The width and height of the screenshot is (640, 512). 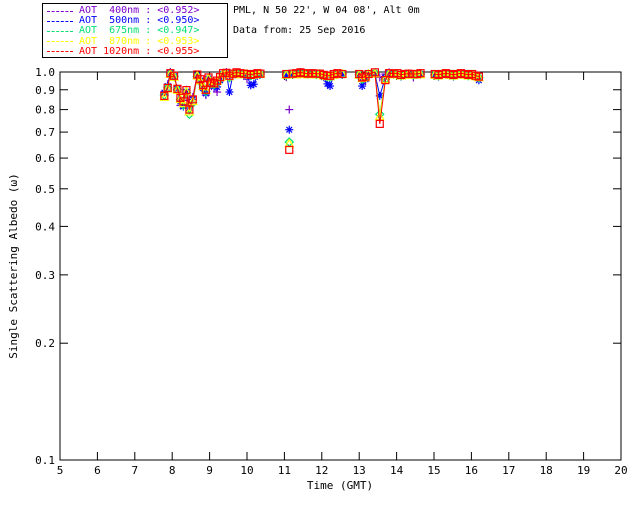 What do you see at coordinates (60, 42) in the screenshot?
I see `dashed-line-swatch-870nm` at bounding box center [60, 42].